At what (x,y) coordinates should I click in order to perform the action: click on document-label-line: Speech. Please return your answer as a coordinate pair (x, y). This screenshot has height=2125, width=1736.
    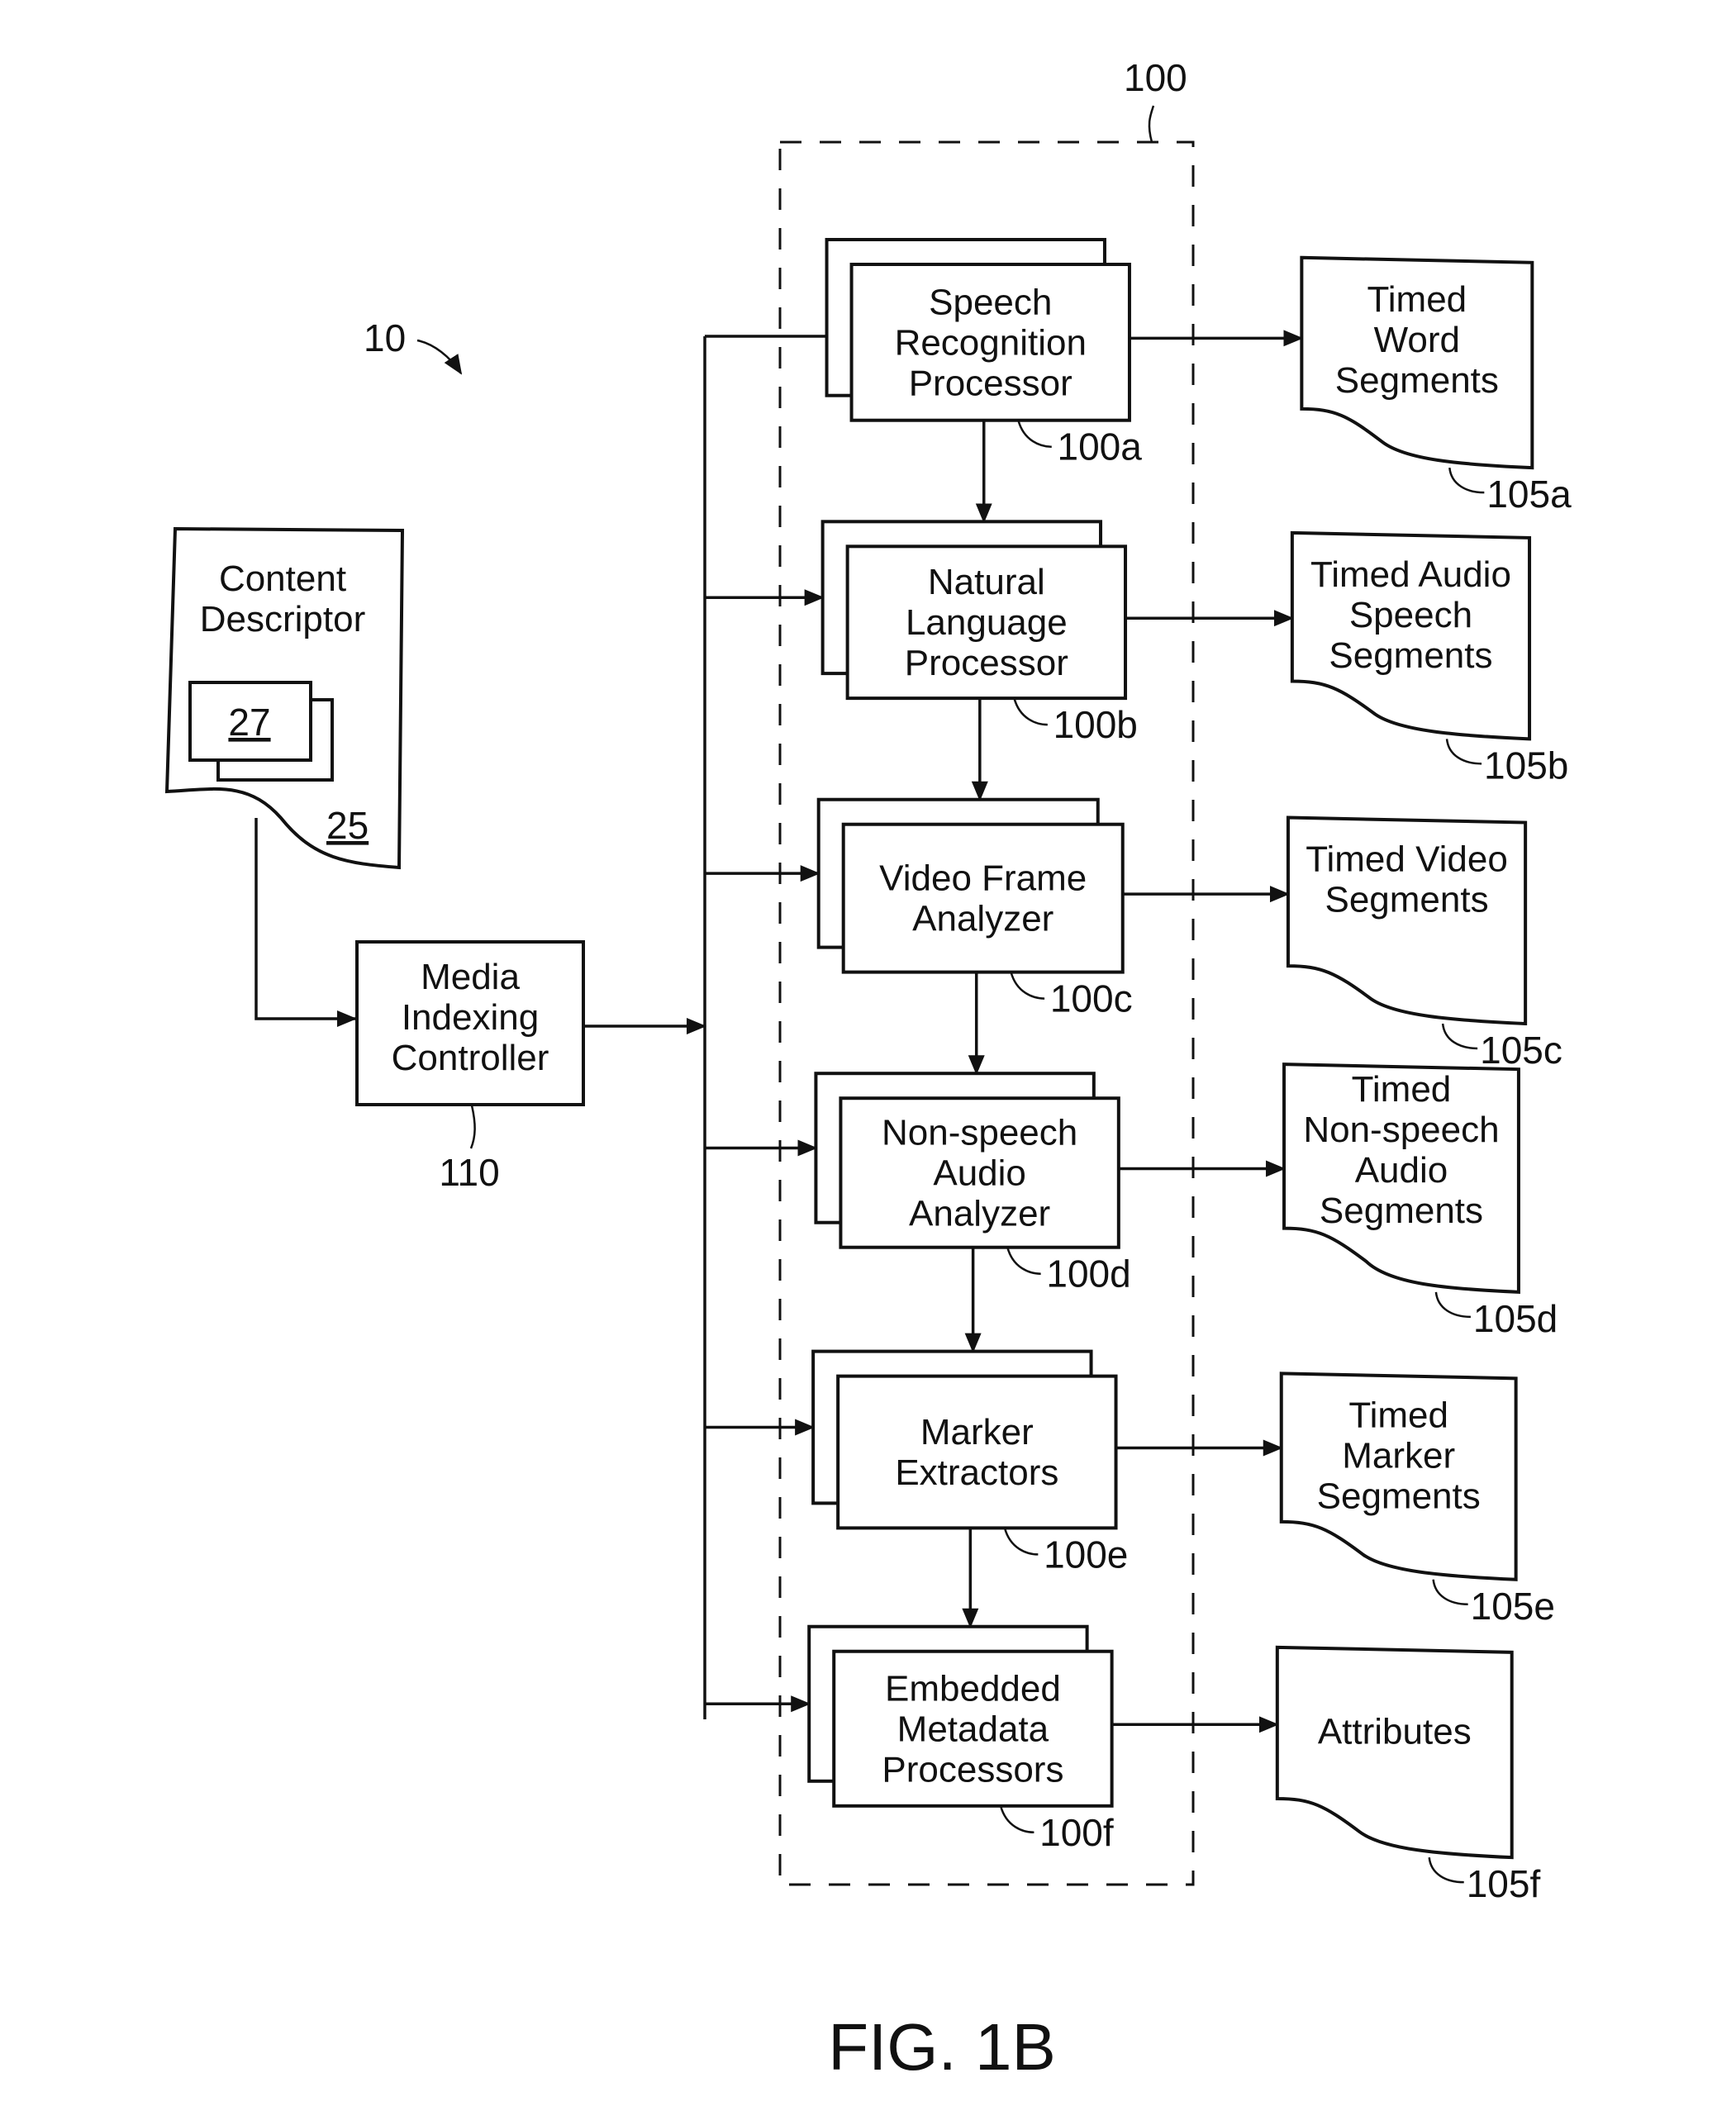
    Looking at the image, I should click on (1410, 615).